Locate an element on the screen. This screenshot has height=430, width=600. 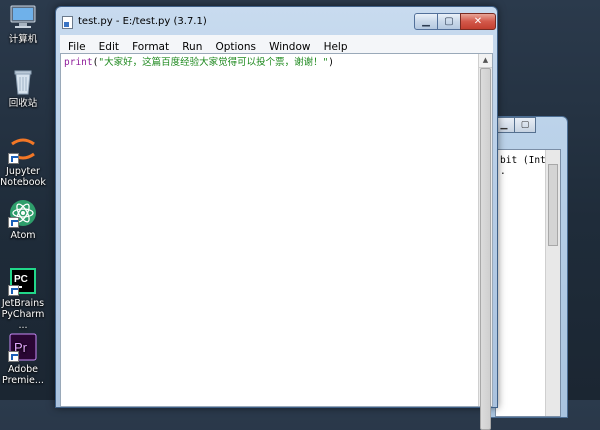
desktop-icon-label-line2: Notebook is located at coordinates (23, 182).